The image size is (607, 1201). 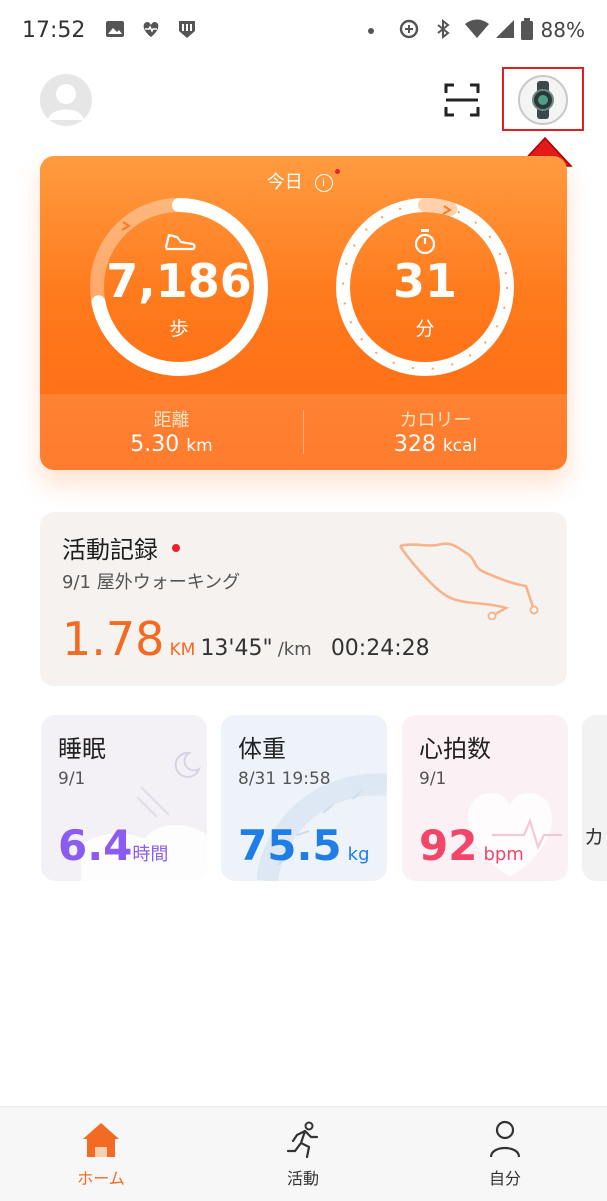 I want to click on watch-device-button, so click(x=543, y=100).